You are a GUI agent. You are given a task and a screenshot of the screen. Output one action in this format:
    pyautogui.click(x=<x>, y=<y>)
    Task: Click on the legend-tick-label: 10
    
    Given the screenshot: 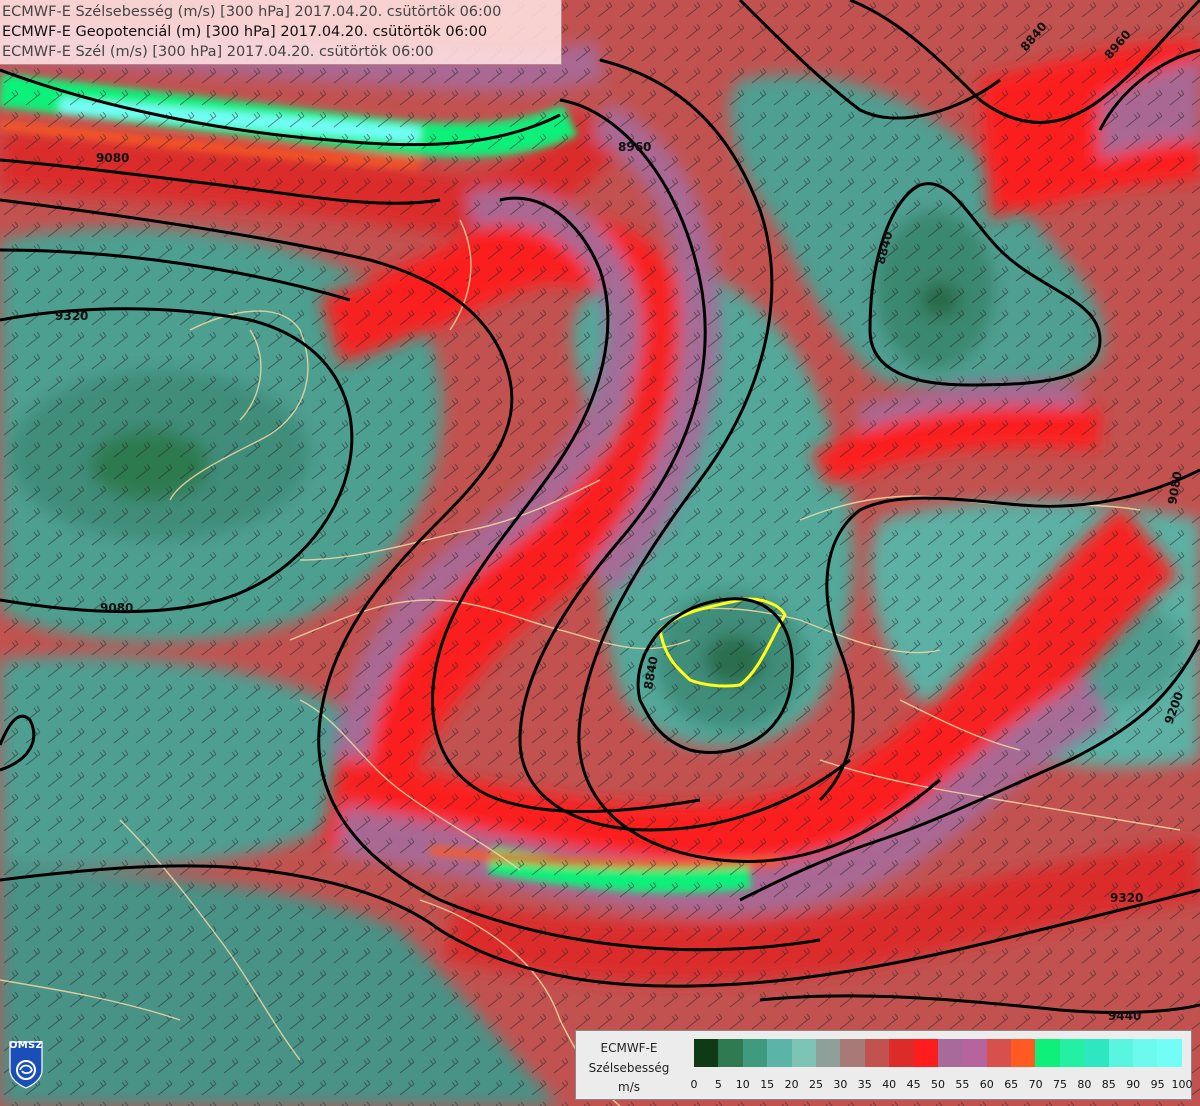 What is the action you would take?
    pyautogui.click(x=742, y=1084)
    